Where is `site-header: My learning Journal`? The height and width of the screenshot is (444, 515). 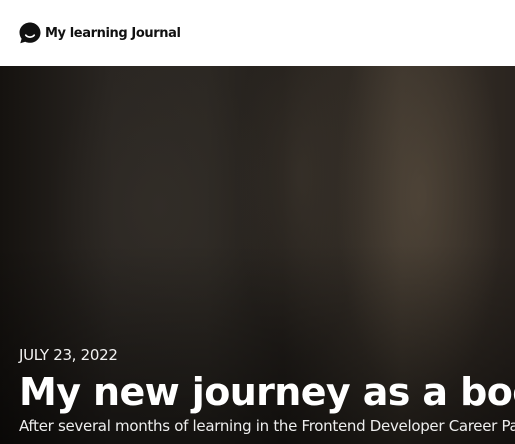 site-header: My learning Journal is located at coordinates (257, 33).